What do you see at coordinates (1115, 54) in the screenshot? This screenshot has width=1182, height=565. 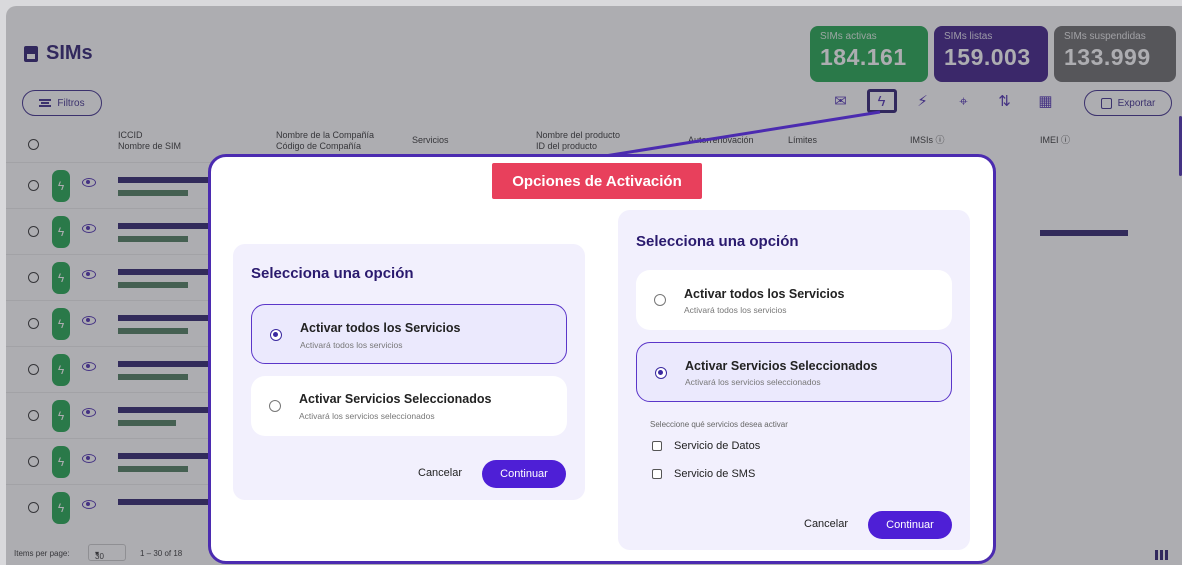 I see `stat-suspended-sims: SIMs suspendidas 133.999` at bounding box center [1115, 54].